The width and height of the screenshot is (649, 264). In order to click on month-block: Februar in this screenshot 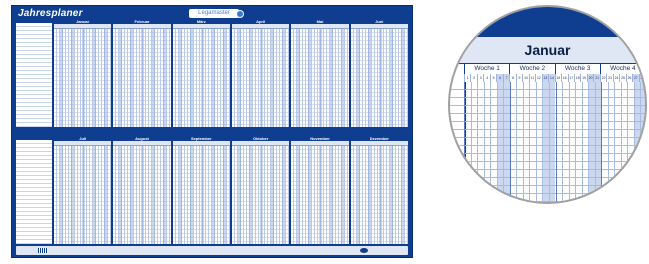, I will do `click(142, 73)`.